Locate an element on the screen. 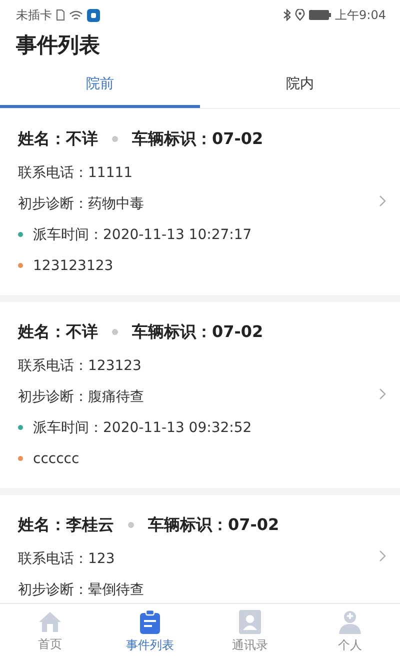 This screenshot has height=660, width=400. nav-label: 事件列表 is located at coordinates (150, 645).